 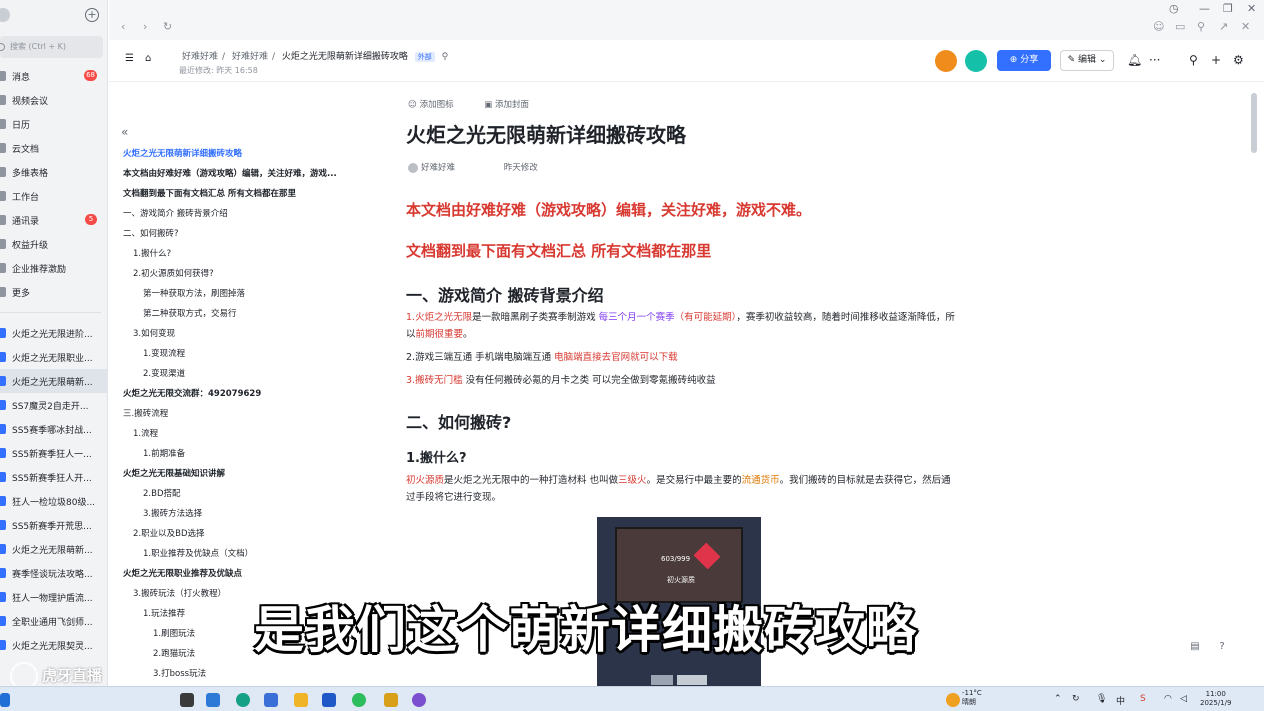 I want to click on pin-icon: ⚲, so click(x=445, y=57).